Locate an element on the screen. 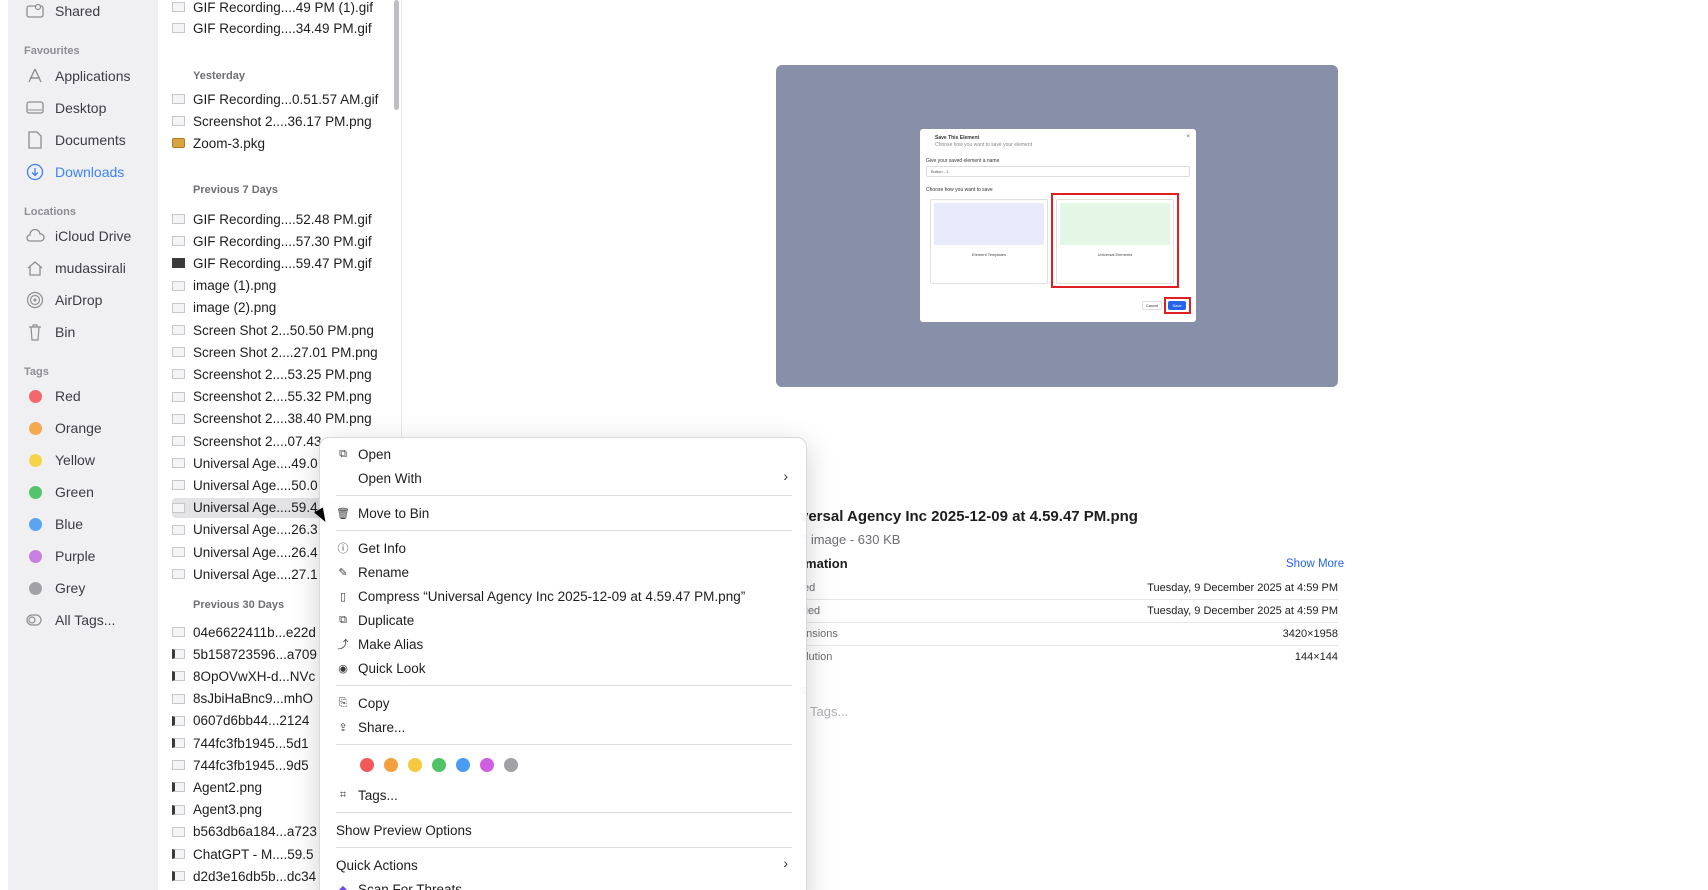 This screenshot has height=890, width=1708. file-row: Screenshot 2....36.17 PM.png is located at coordinates (283, 121).